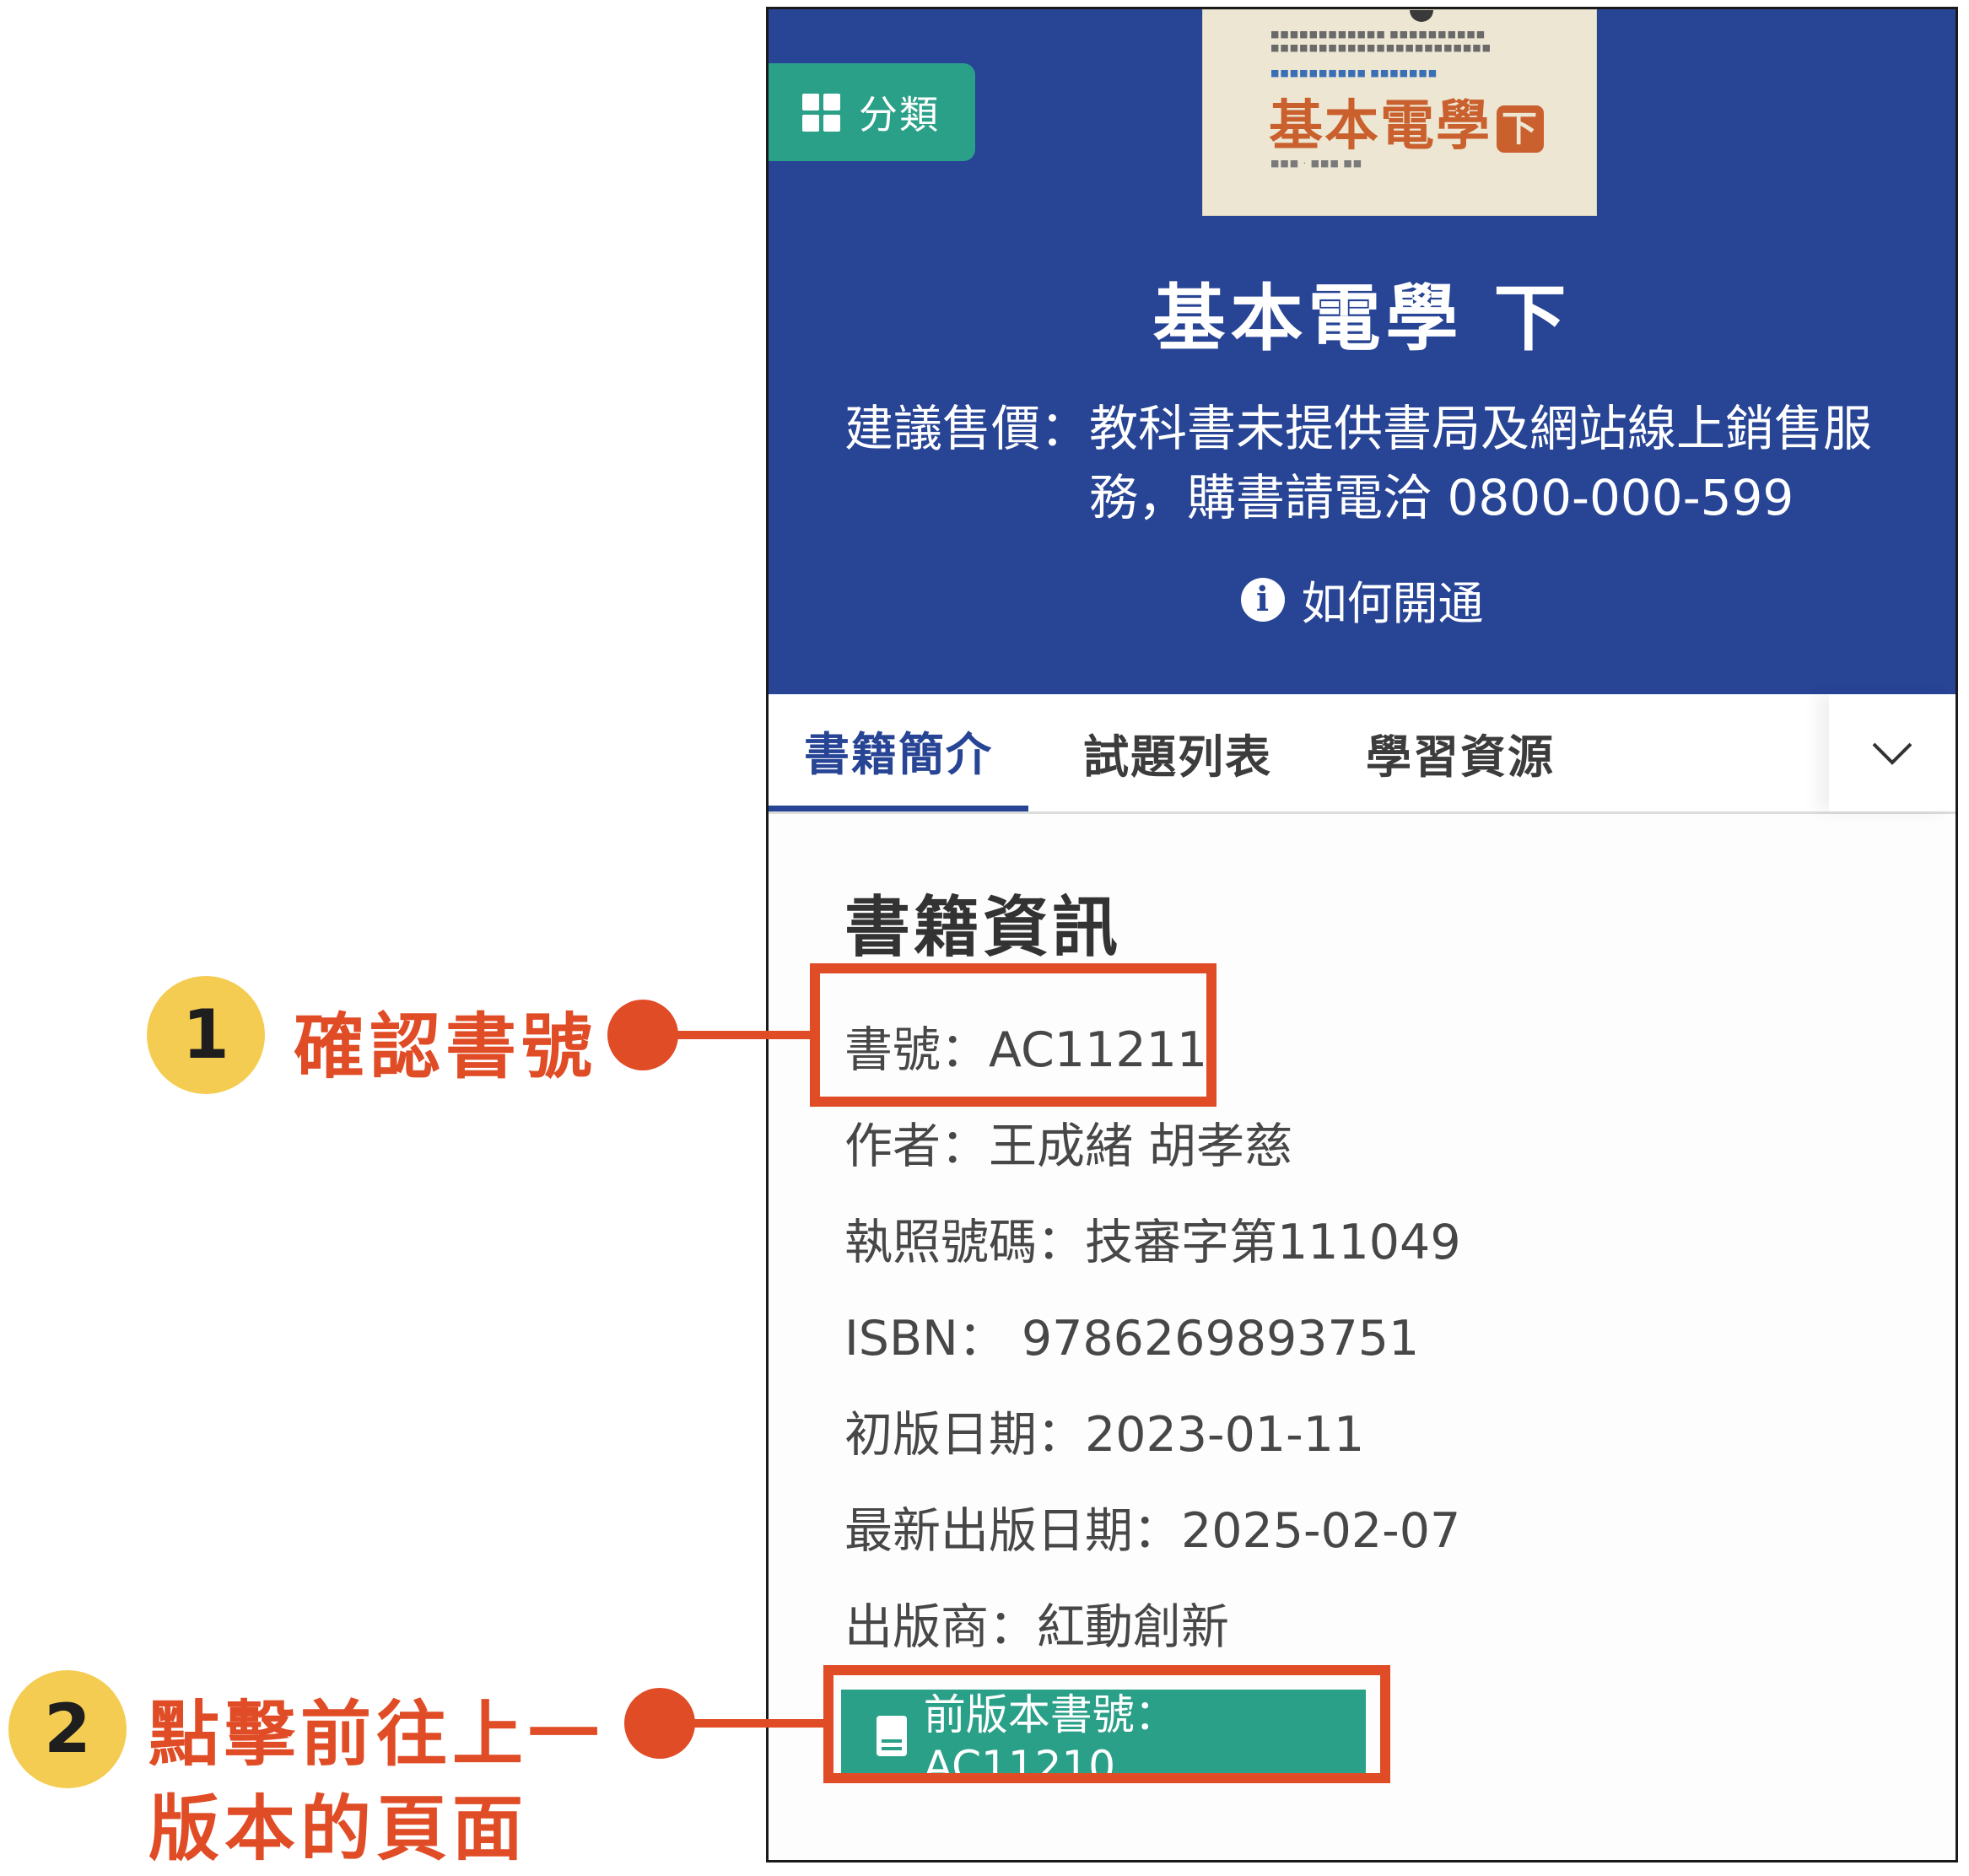 The image size is (1969, 1876). What do you see at coordinates (67, 1729) in the screenshot?
I see `step-2-badge: 2` at bounding box center [67, 1729].